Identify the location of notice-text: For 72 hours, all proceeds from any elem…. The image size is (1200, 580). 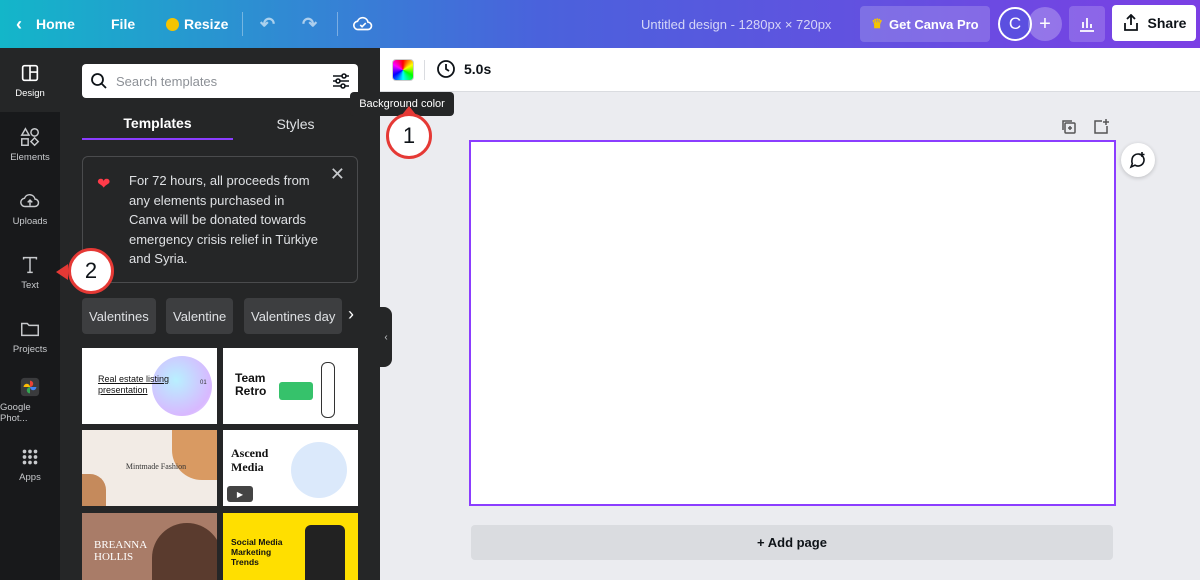
(224, 219).